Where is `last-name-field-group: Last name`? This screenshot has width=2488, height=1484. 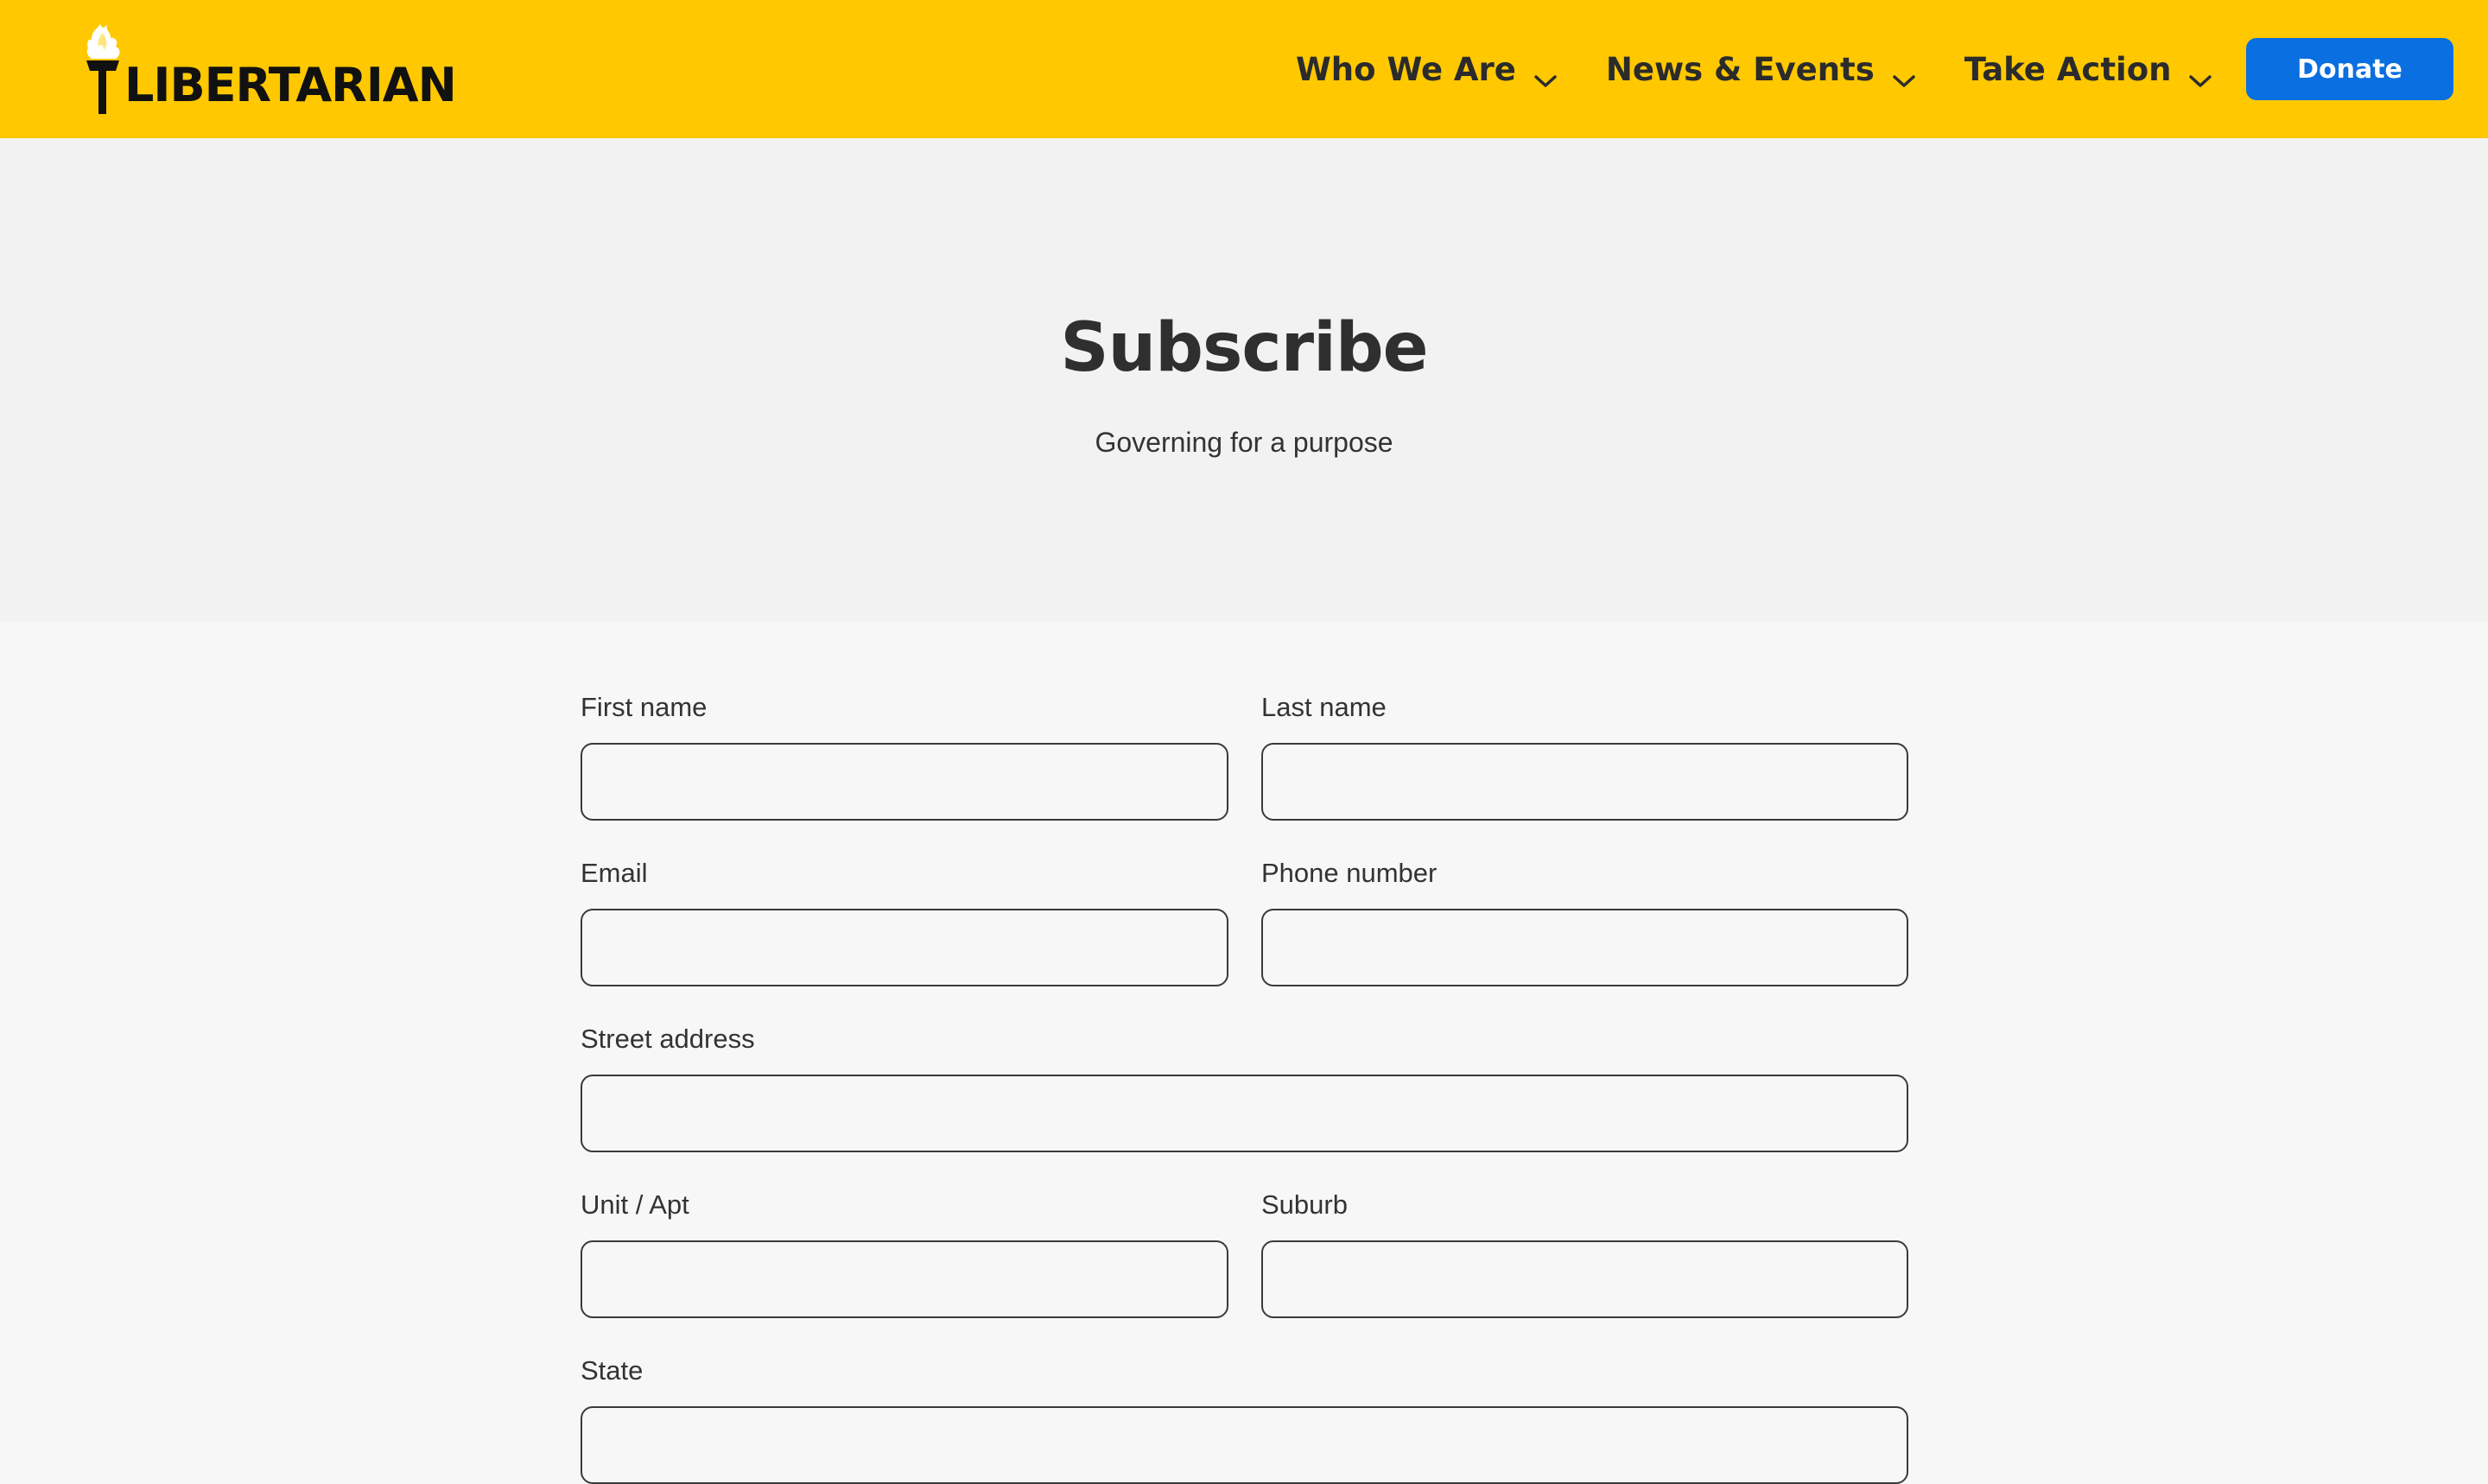
last-name-field-group: Last name is located at coordinates (1584, 754).